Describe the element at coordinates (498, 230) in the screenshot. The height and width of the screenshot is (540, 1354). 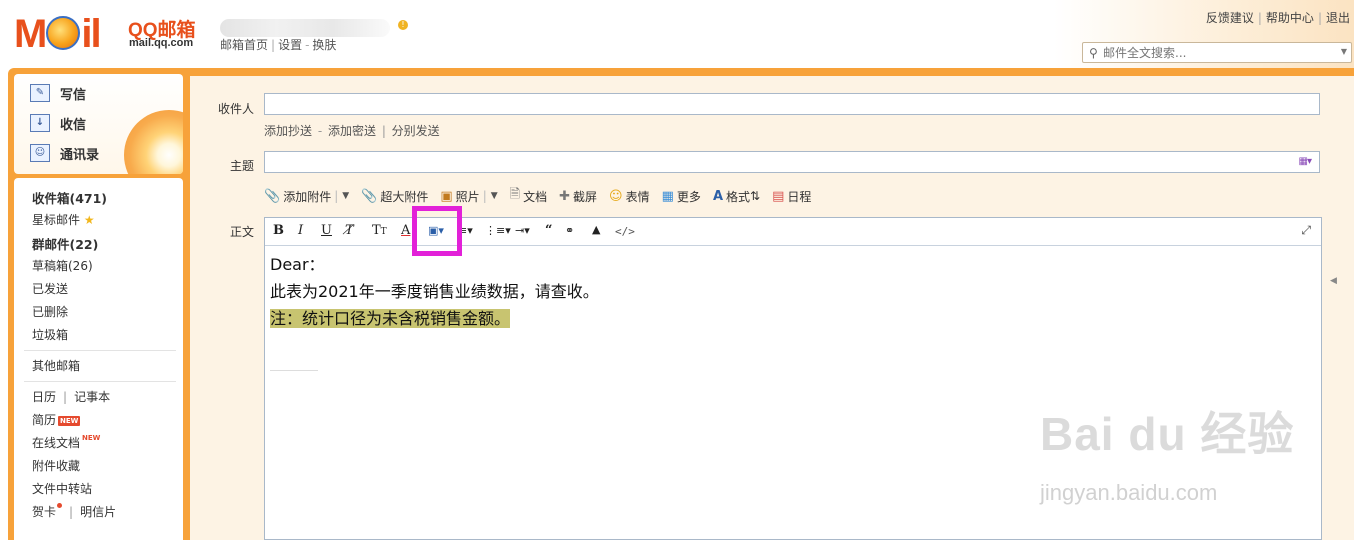
I see `list-icon: ⋮≡▾` at that location.